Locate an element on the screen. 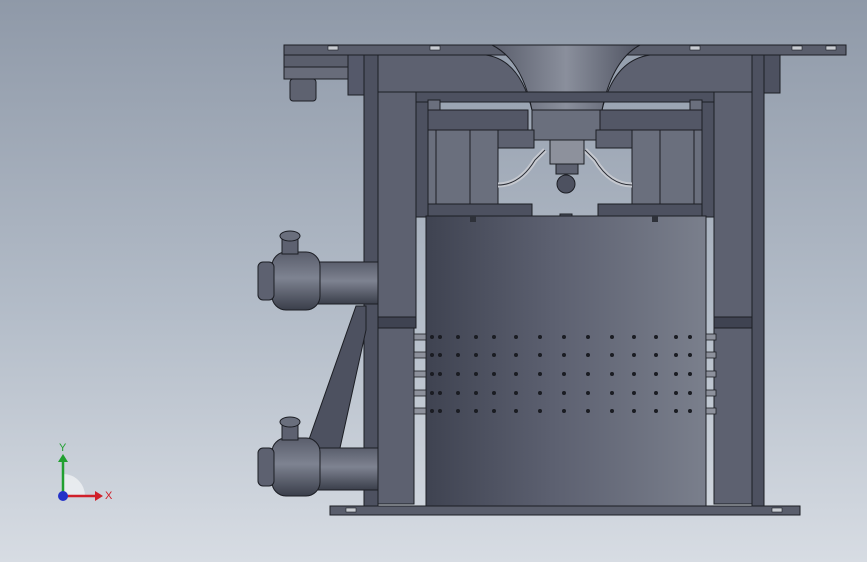  y-axis-arrow is located at coordinates (63, 458).